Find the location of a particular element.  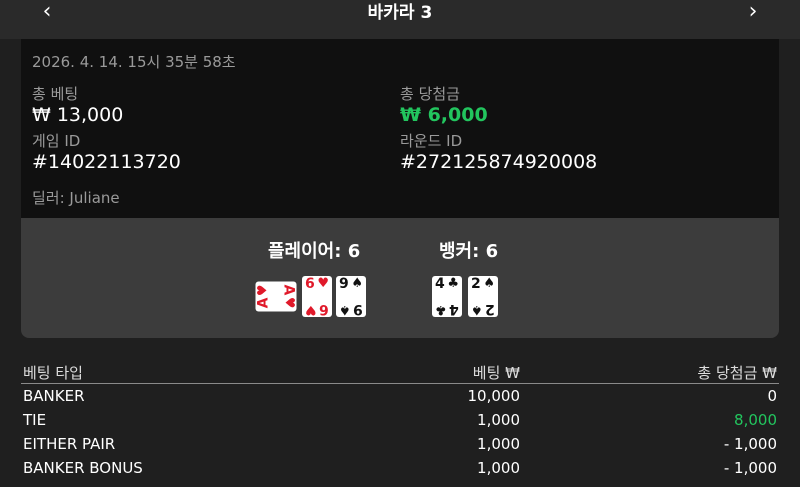

playing-card: A ♥ A ♥ is located at coordinates (276, 296).